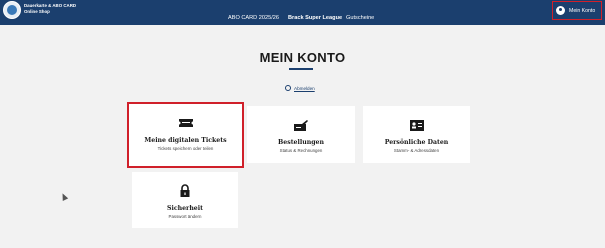 Image resolution: width=605 pixels, height=248 pixels. Describe the element at coordinates (64, 196) in the screenshot. I see `mouse-cursor-icon` at that location.